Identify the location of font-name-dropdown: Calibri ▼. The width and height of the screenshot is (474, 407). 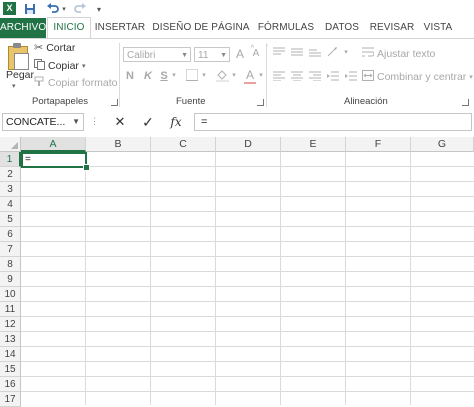
(157, 54).